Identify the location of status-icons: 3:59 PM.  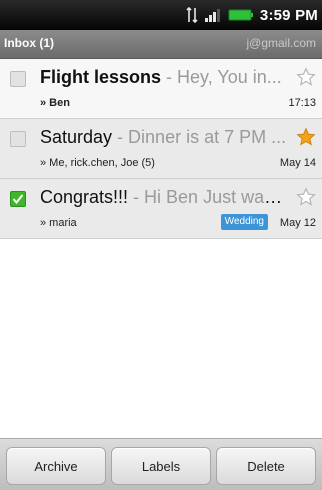
(252, 15).